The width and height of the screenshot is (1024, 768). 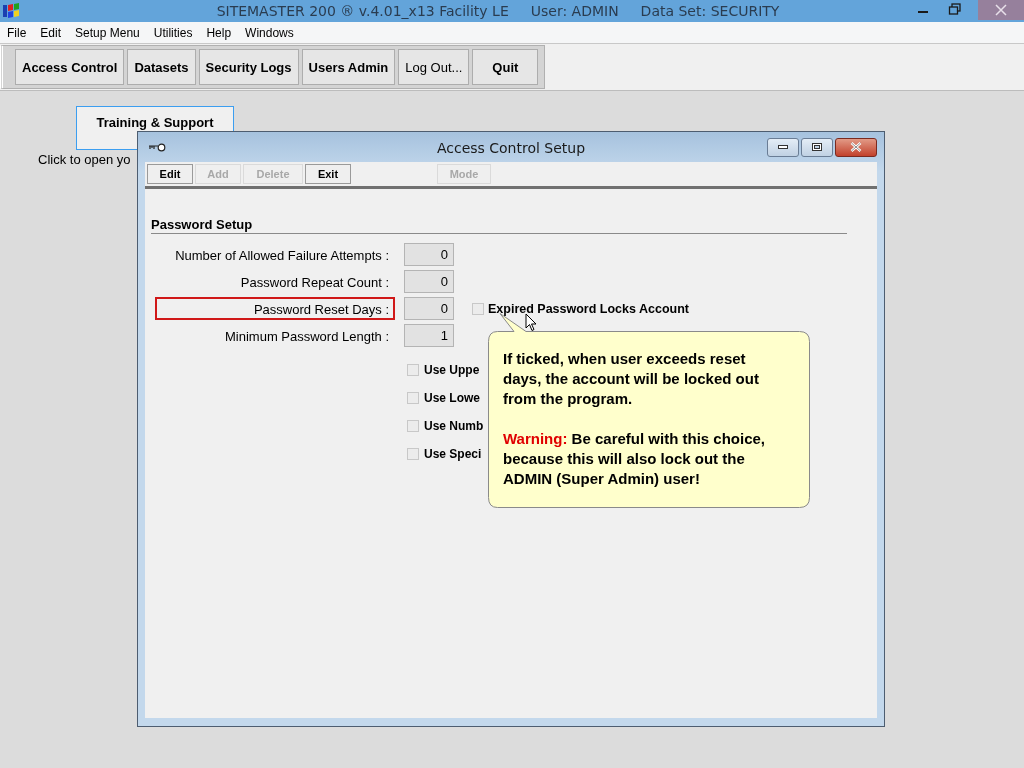 I want to click on dialog-button: Exit, so click(x=328, y=174).